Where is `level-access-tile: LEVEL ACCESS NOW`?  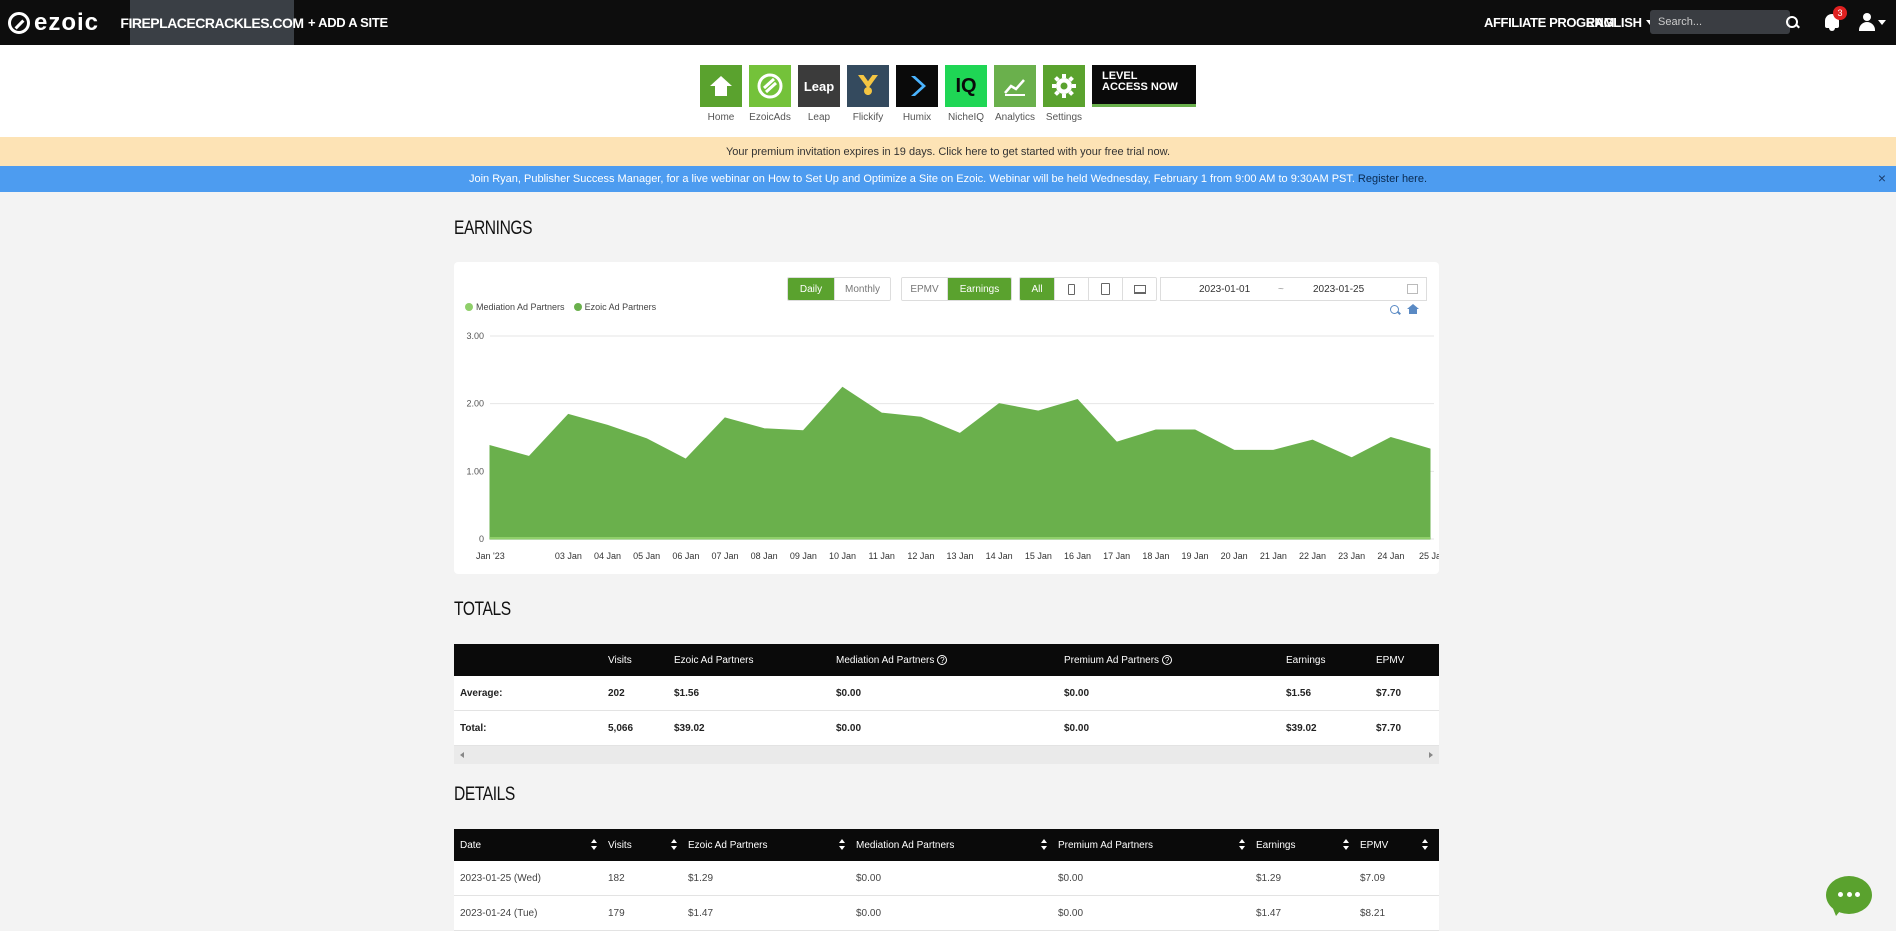
level-access-tile: LEVEL ACCESS NOW is located at coordinates (1144, 86).